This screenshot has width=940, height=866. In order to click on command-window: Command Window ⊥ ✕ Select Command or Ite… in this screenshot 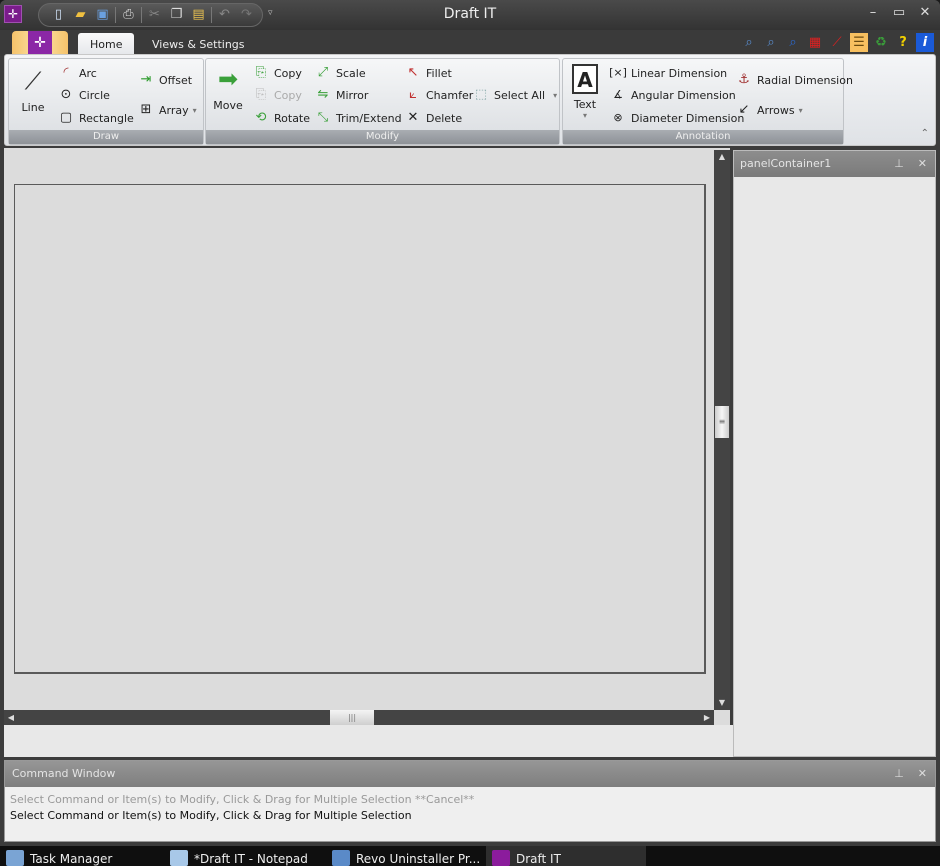, I will do `click(470, 801)`.